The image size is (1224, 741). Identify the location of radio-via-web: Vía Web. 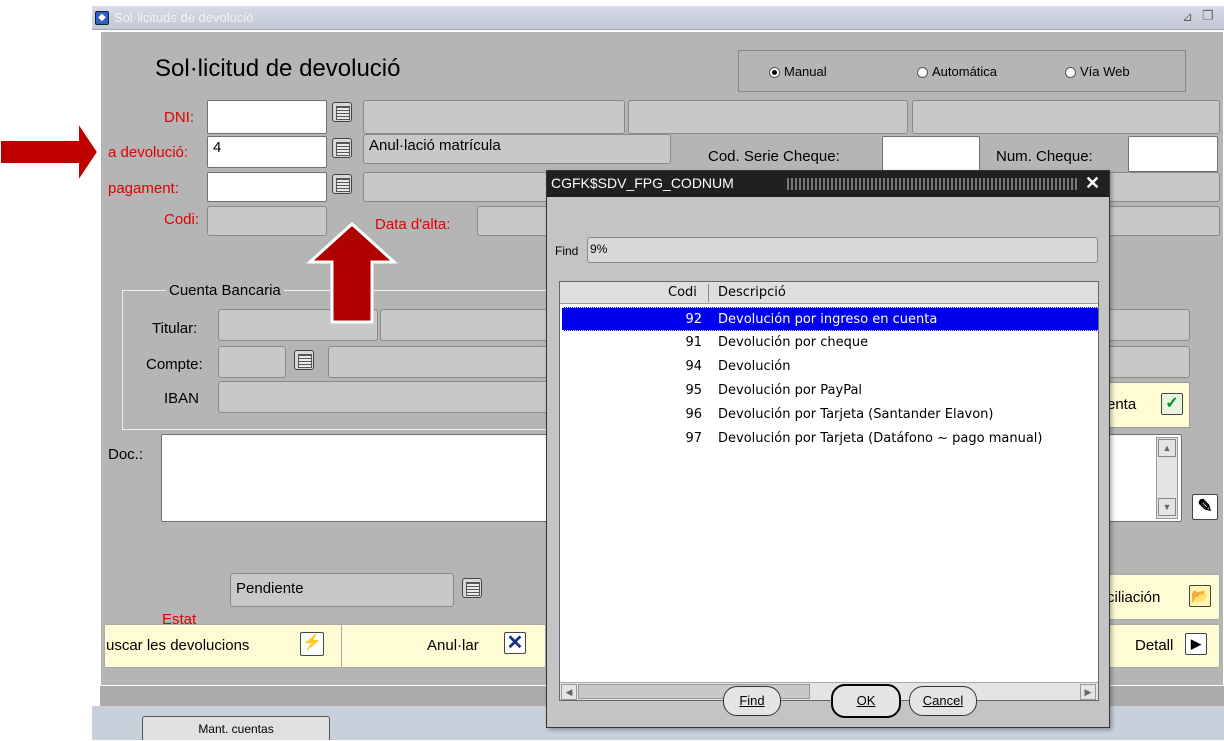
(1097, 71).